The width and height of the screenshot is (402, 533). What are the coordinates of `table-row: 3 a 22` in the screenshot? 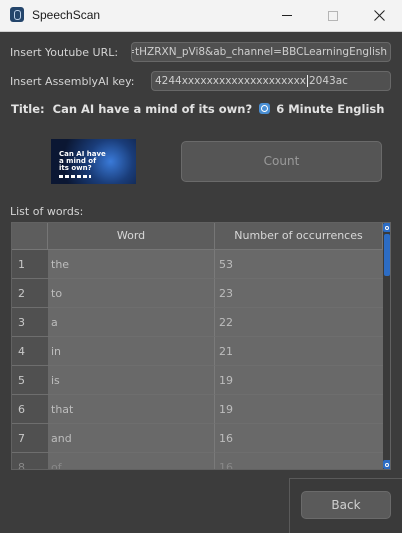 It's located at (197, 322).